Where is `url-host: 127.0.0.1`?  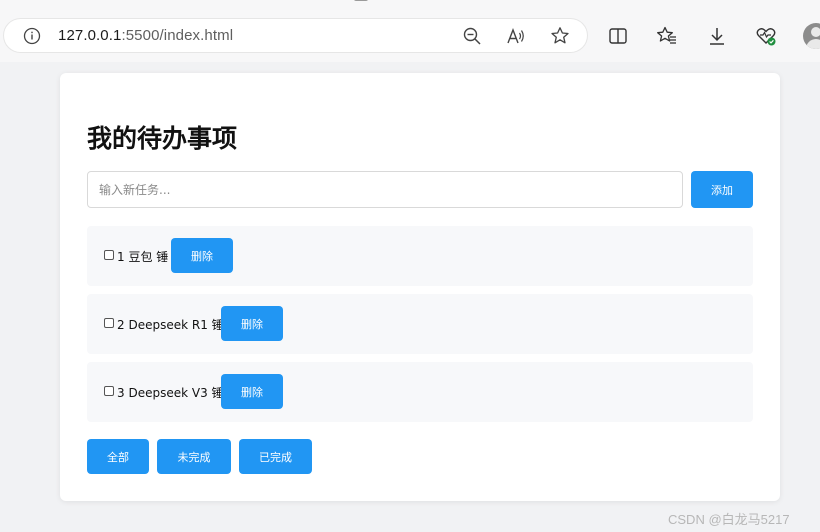 url-host: 127.0.0.1 is located at coordinates (90, 35).